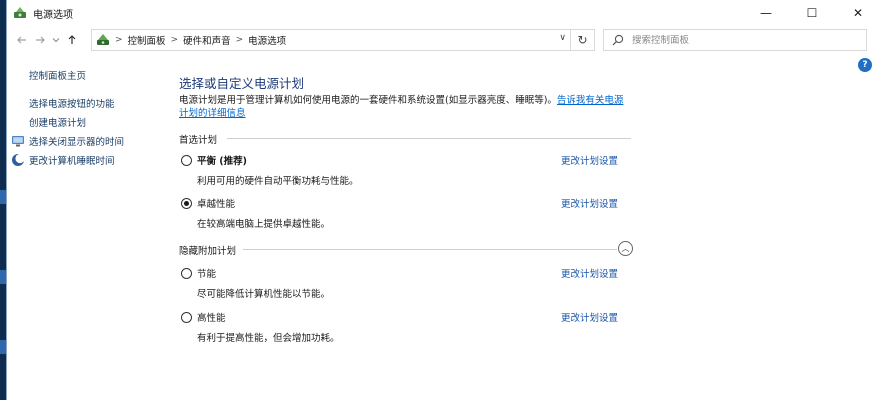 This screenshot has height=400, width=880. Describe the element at coordinates (242, 83) in the screenshot. I see `page-title: 选择或自定义电源计划` at that location.